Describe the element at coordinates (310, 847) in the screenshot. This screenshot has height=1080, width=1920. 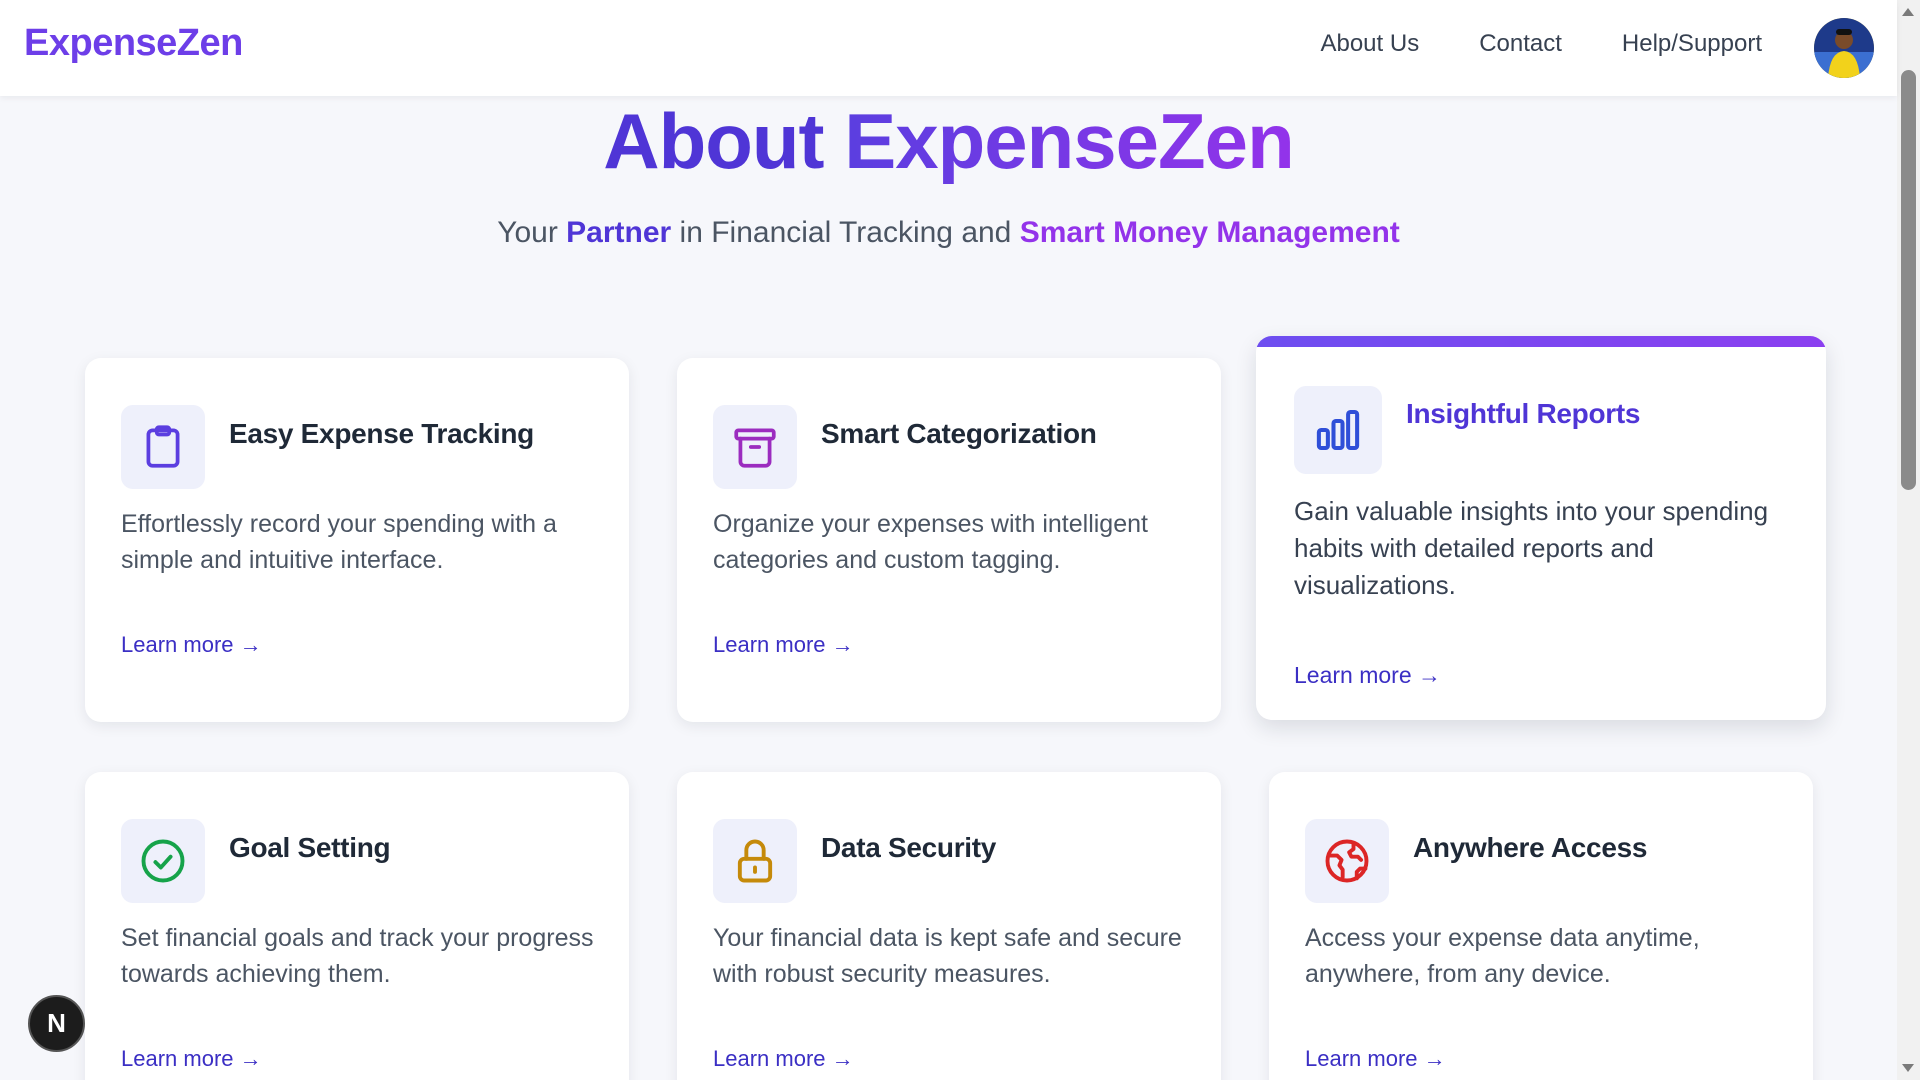
I see `card-title: Goal Setting` at that location.